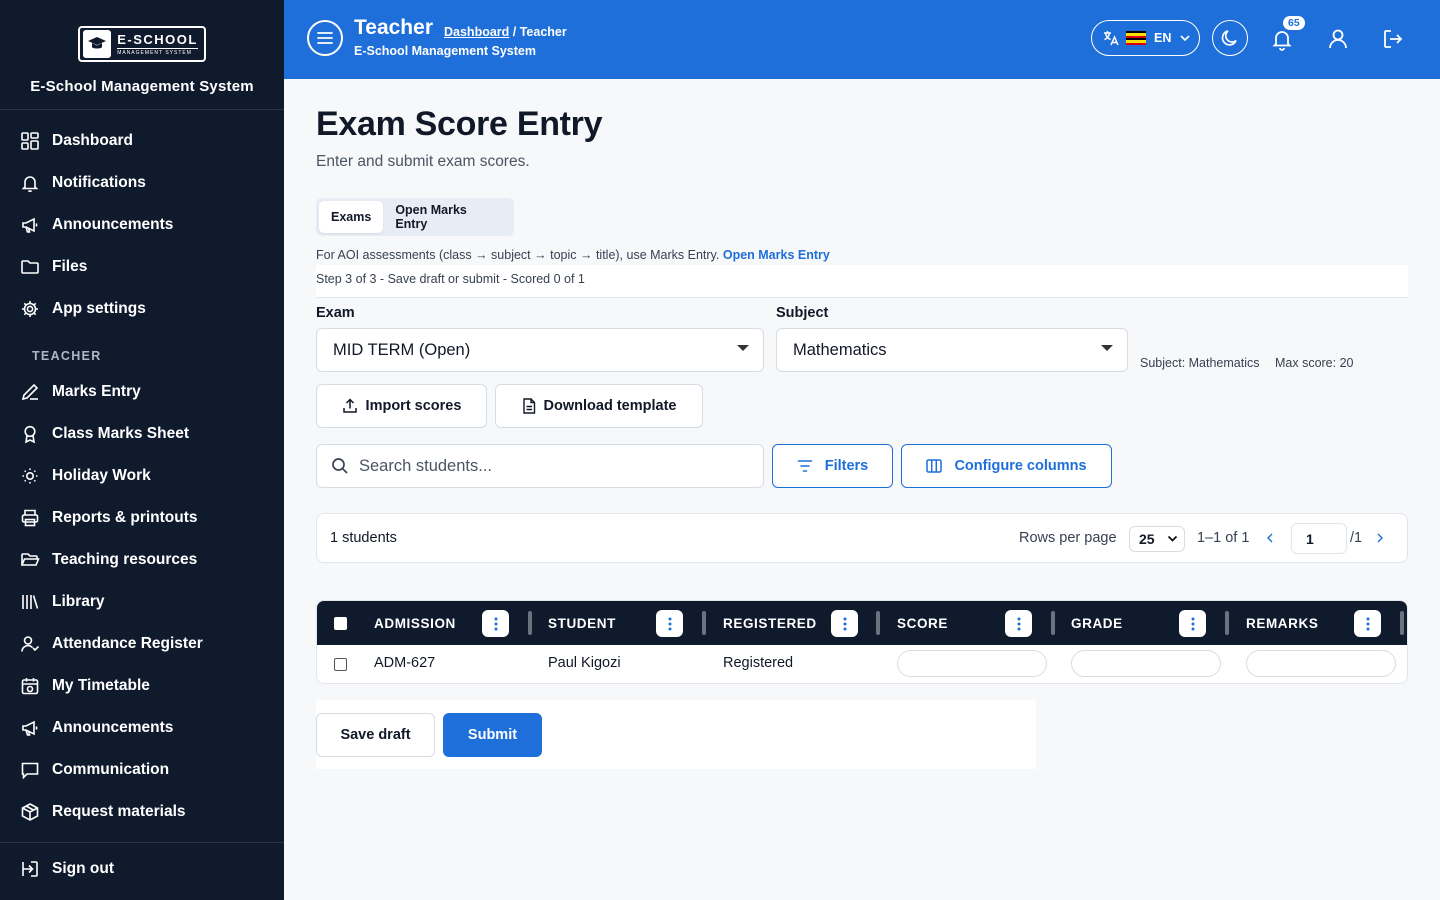 This screenshot has height=900, width=1440. I want to click on sidebar-item-holiday-work: Holiday Work, so click(142, 476).